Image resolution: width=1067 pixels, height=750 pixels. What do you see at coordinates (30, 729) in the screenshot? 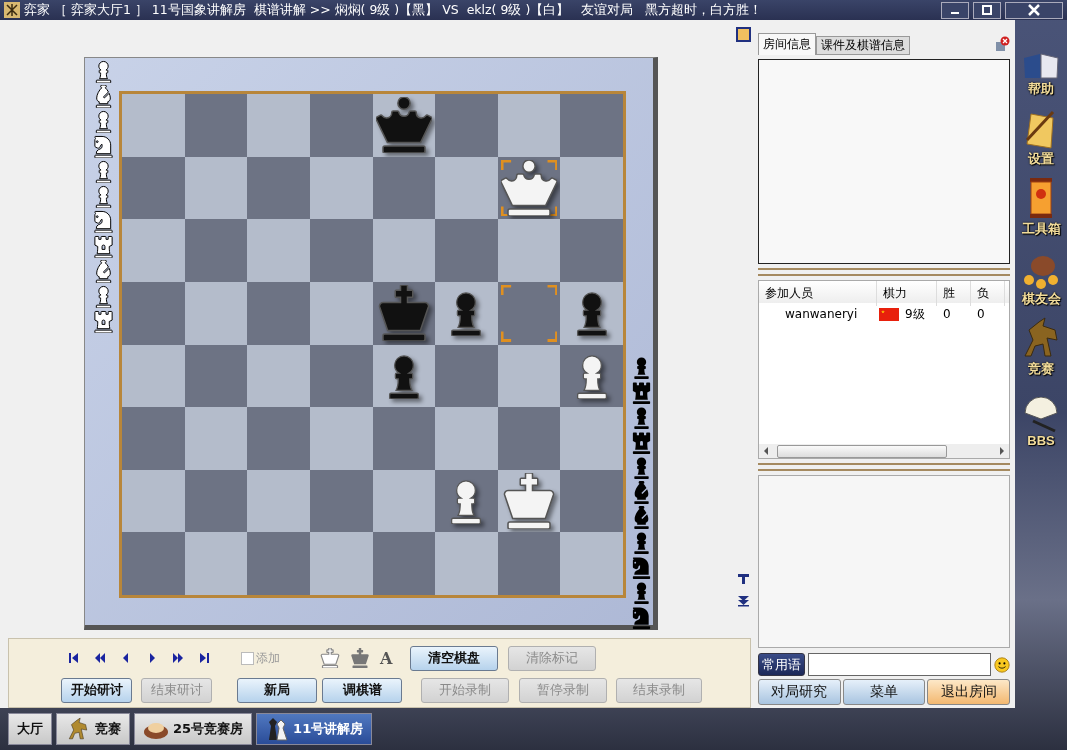
I see `taskbar-tab: 大厅` at bounding box center [30, 729].